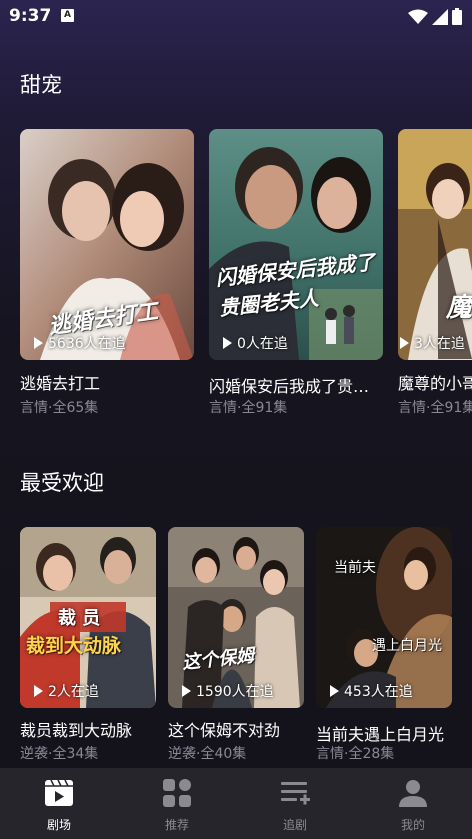 This screenshot has width=472, height=839. I want to click on followers-count: 0人在追, so click(255, 343).